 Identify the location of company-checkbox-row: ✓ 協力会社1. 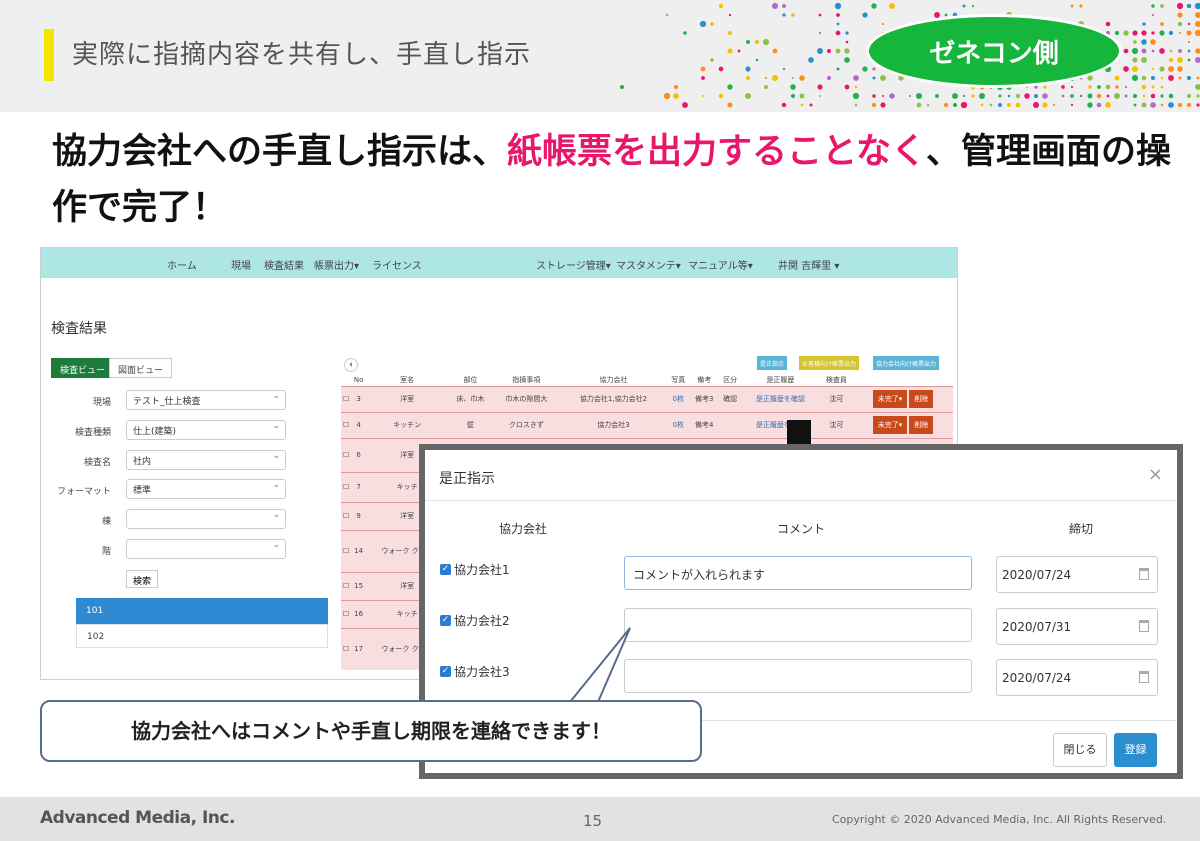
(475, 569).